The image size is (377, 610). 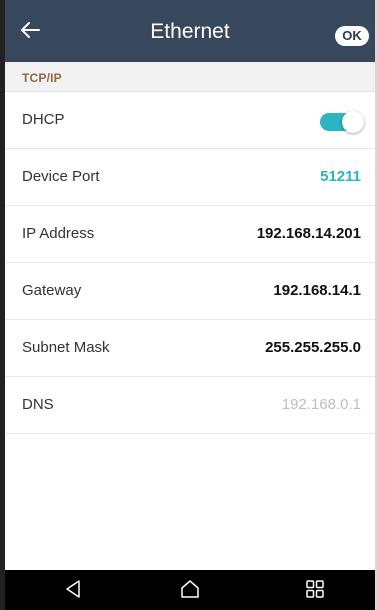 I want to click on setting-value-ip-address: 192.168.14.201, so click(x=308, y=233).